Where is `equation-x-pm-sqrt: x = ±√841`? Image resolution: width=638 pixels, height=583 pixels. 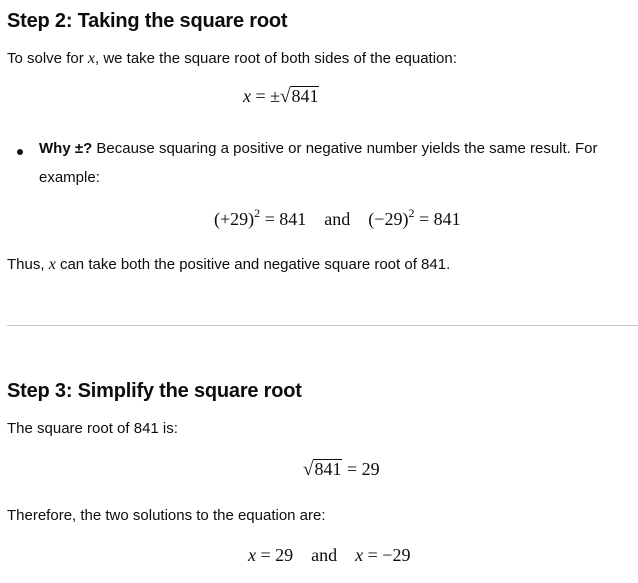 equation-x-pm-sqrt: x = ±√841 is located at coordinates (281, 97).